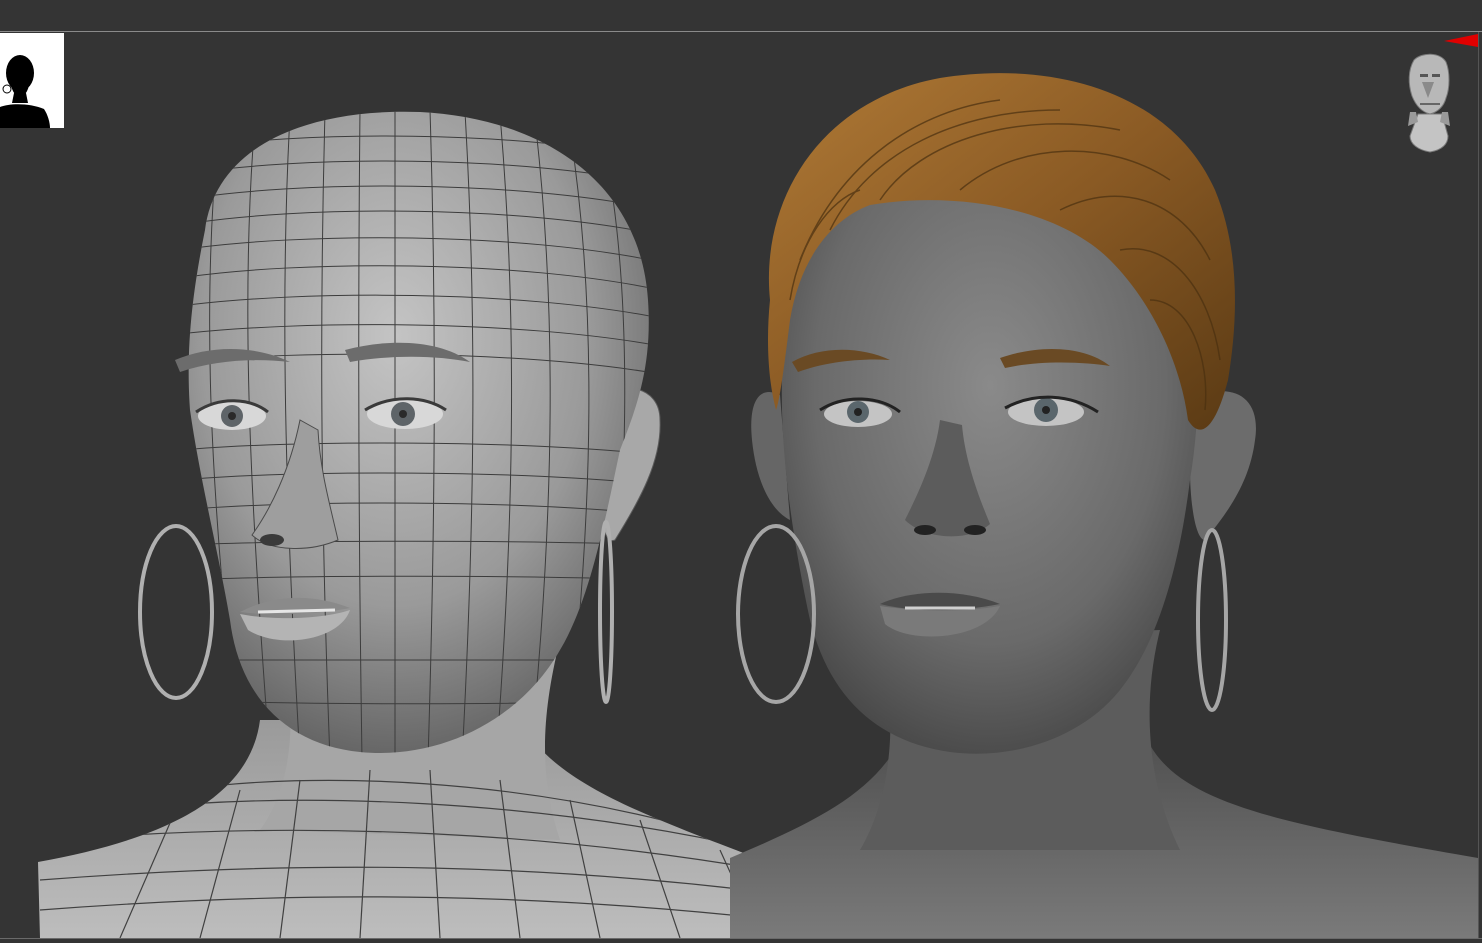  Describe the element at coordinates (1429, 104) in the screenshot. I see `head-navigation-gizmo-icon` at that location.